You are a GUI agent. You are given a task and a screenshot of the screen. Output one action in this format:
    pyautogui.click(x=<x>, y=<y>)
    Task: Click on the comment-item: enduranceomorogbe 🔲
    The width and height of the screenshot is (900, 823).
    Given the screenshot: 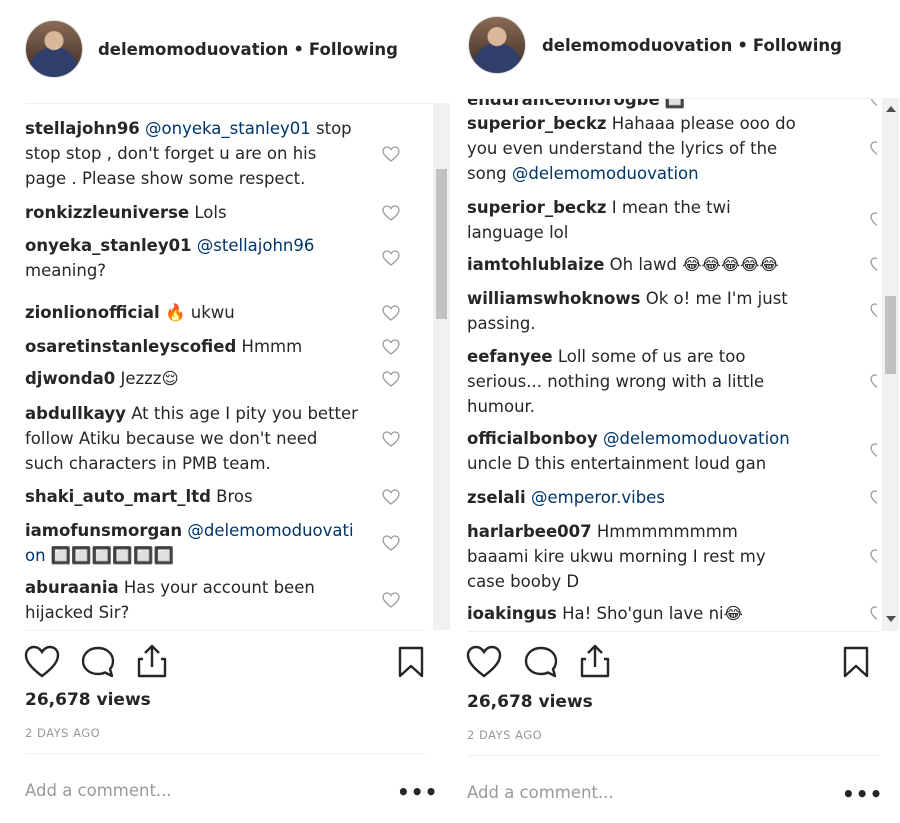 What is the action you would take?
    pyautogui.click(x=576, y=105)
    